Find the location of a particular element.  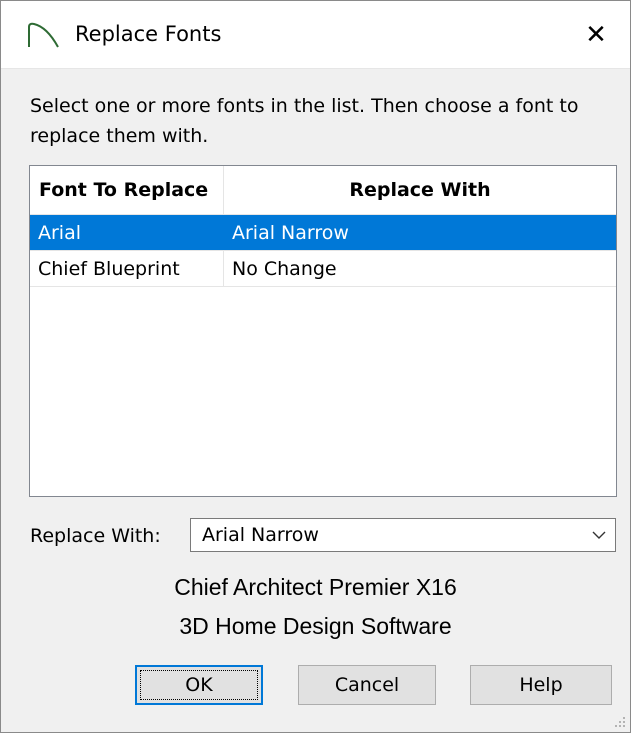

title-bar: Replace Fonts ✕ is located at coordinates (315, 35).